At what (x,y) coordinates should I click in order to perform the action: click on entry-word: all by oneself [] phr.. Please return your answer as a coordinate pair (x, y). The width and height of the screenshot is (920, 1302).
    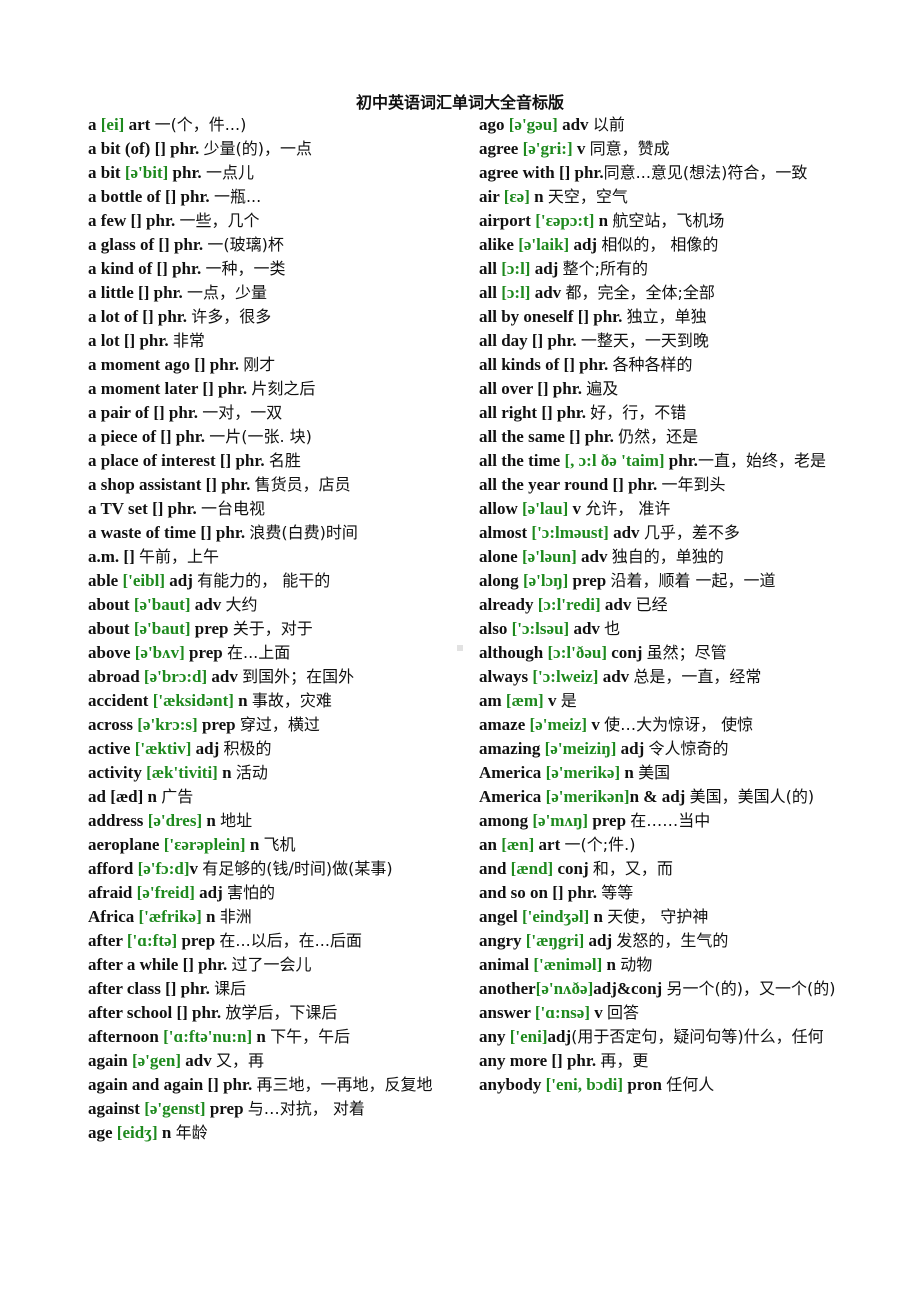
    Looking at the image, I should click on (553, 316).